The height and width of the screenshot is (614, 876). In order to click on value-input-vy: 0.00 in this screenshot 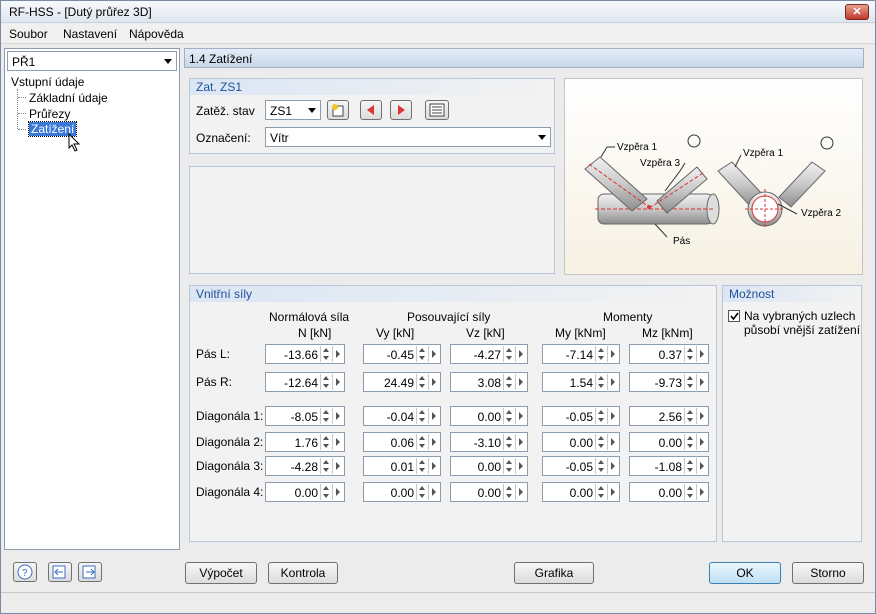, I will do `click(402, 492)`.